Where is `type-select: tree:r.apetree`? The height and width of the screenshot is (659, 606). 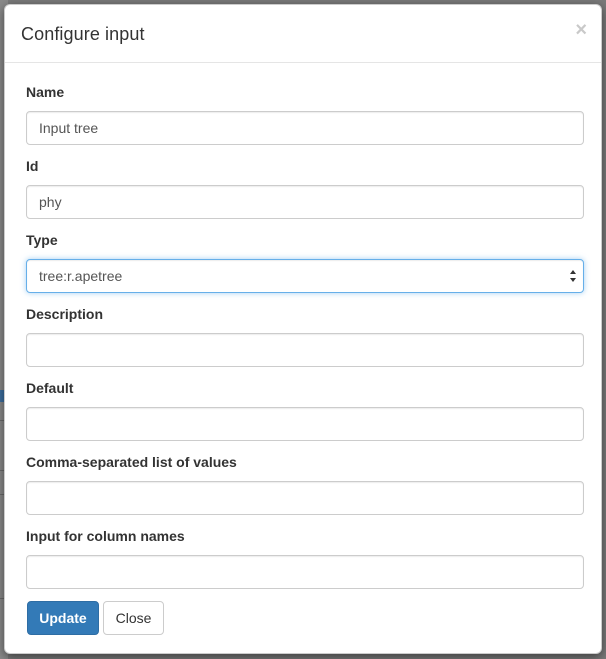 type-select: tree:r.apetree is located at coordinates (305, 276).